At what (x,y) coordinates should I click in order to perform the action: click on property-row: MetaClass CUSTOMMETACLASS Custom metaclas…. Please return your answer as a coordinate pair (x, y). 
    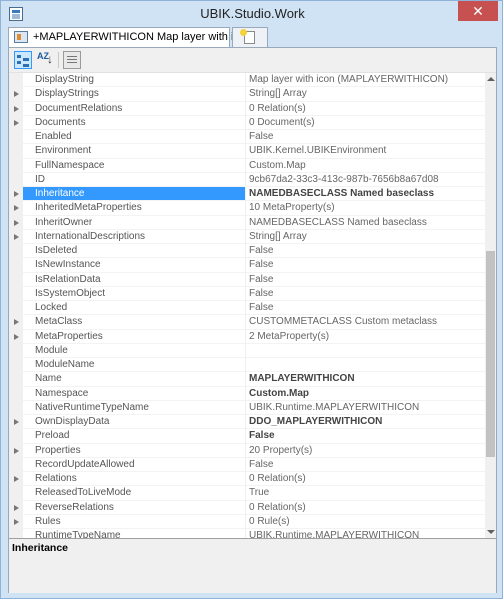
    Looking at the image, I should click on (247, 322).